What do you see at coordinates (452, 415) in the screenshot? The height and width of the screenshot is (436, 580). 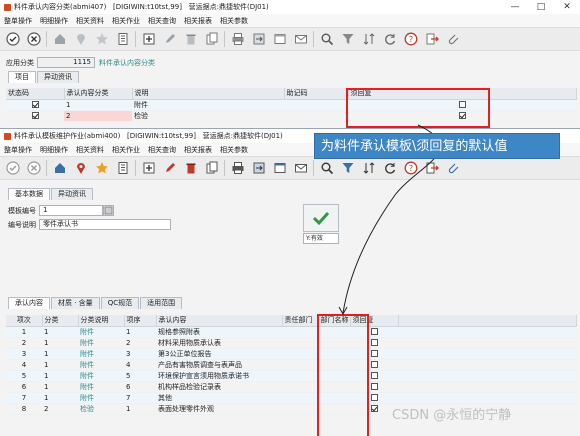 I see `watermark: CSDN @永恒的宁静` at bounding box center [452, 415].